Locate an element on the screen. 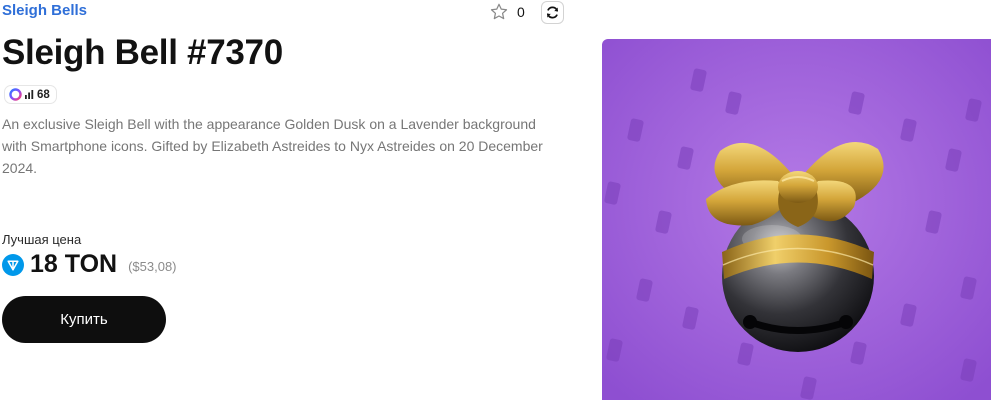  favorite-count: 0 is located at coordinates (521, 12).